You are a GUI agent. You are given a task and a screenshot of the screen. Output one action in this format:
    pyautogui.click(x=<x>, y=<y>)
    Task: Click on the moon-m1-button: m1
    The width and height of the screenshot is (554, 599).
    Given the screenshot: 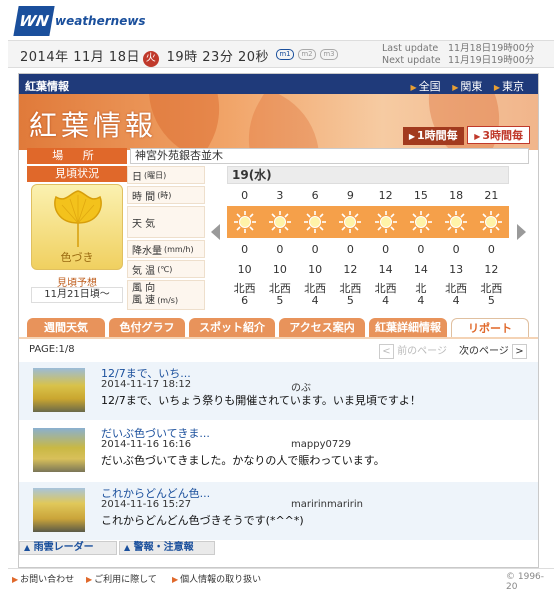 What is the action you would take?
    pyautogui.click(x=285, y=54)
    